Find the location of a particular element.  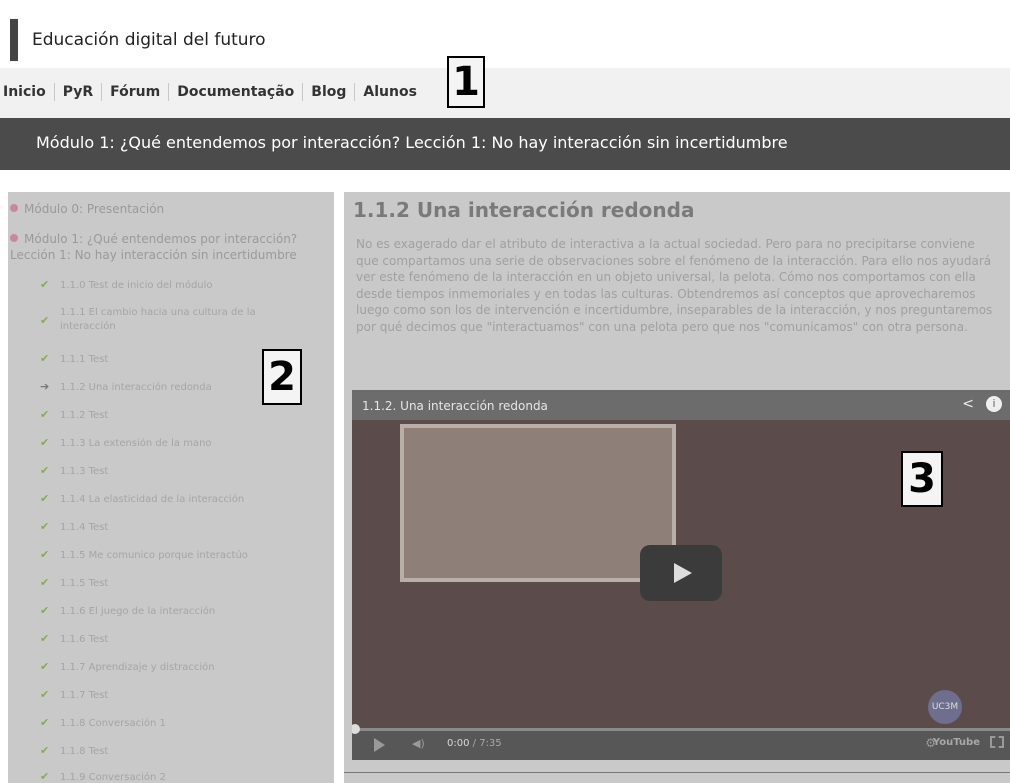

site-title: Educación digital del futuro is located at coordinates (149, 40).